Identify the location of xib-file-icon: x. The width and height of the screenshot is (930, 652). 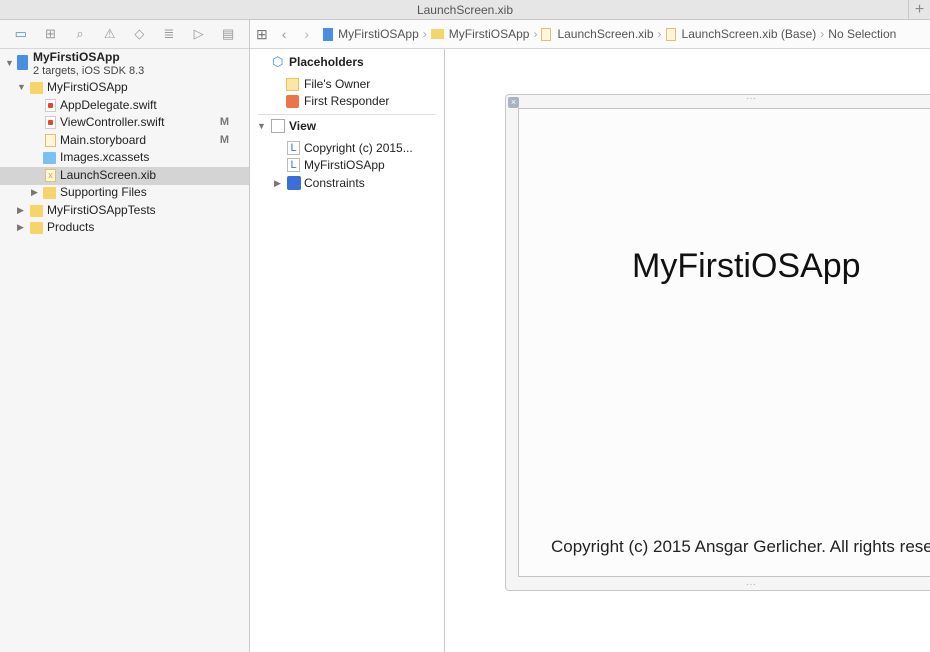
(50, 175).